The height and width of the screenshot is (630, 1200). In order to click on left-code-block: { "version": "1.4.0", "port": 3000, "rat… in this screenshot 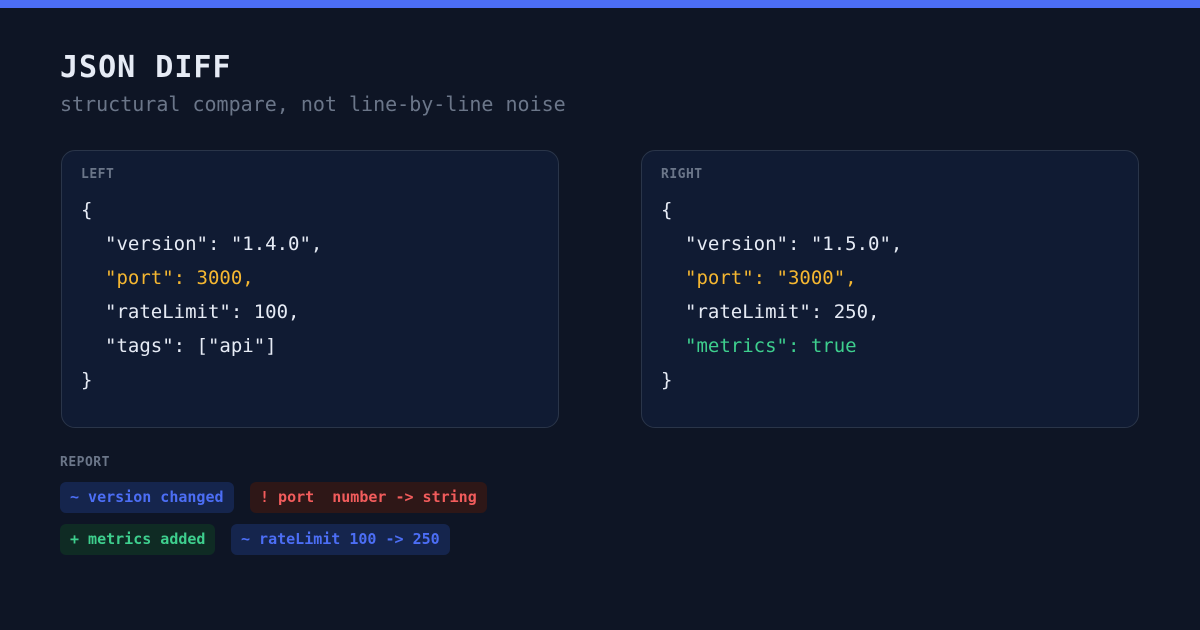, I will do `click(201, 295)`.